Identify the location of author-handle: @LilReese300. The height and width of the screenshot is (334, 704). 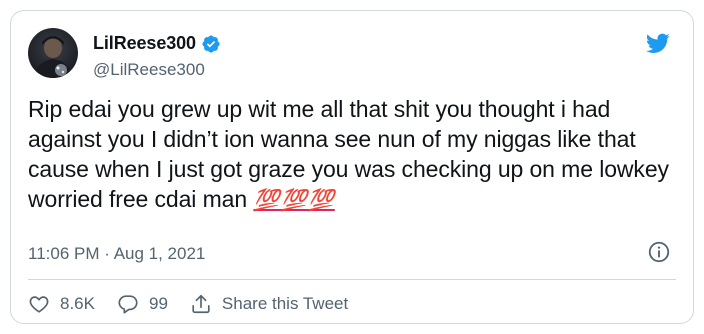
(149, 70).